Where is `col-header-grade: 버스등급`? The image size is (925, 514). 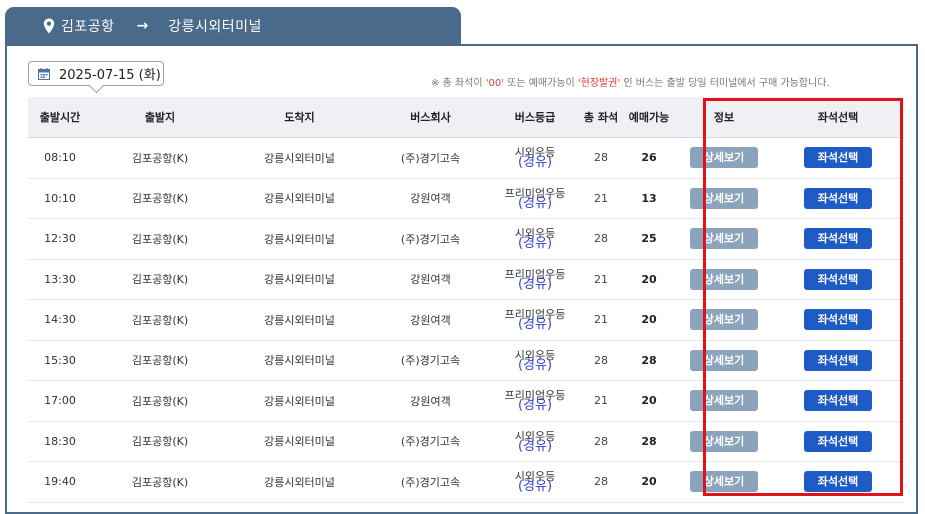
col-header-grade: 버스등급 is located at coordinates (535, 117).